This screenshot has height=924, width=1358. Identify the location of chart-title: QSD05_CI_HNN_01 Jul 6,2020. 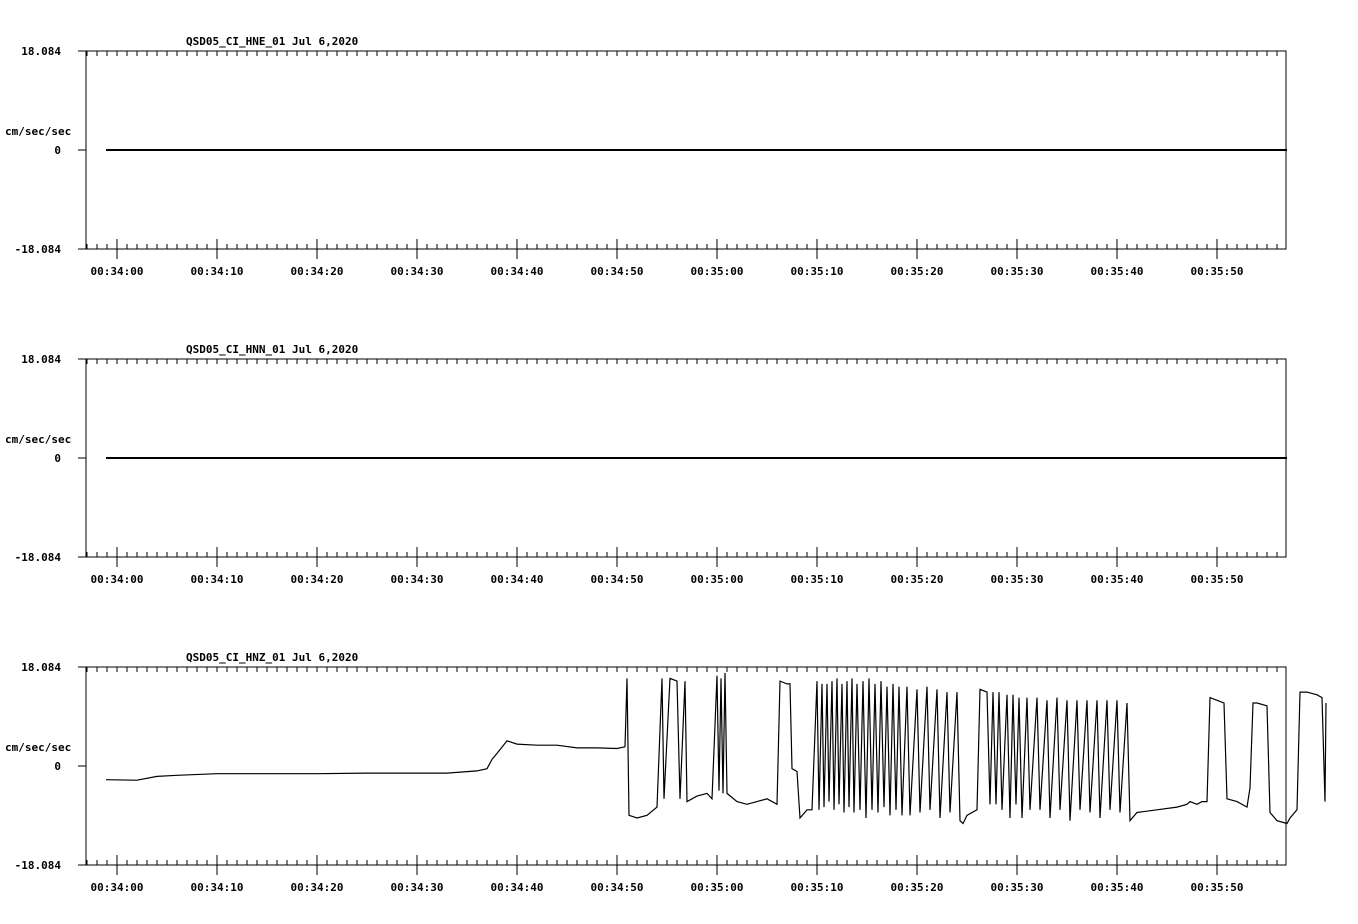
(272, 349).